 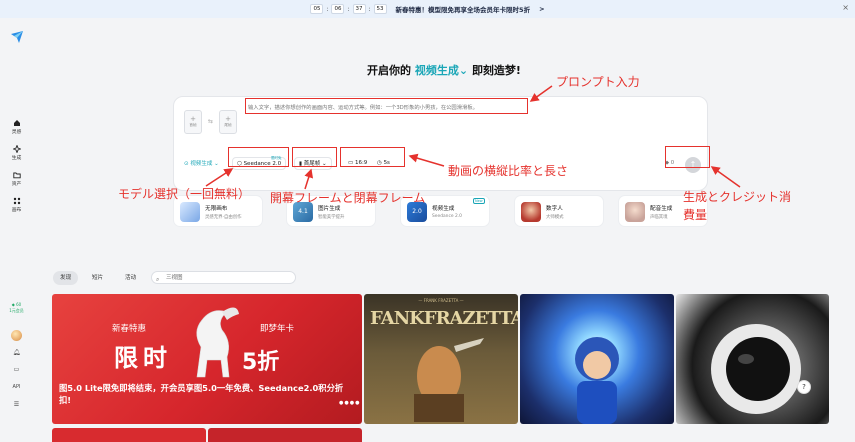 What do you see at coordinates (473, 137) in the screenshot?
I see `annotation-arrows` at bounding box center [473, 137].